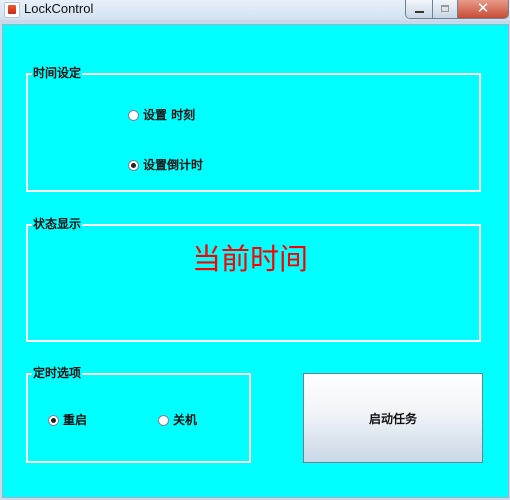 The image size is (510, 500). I want to click on shutdown-radio: 关机, so click(177, 420).